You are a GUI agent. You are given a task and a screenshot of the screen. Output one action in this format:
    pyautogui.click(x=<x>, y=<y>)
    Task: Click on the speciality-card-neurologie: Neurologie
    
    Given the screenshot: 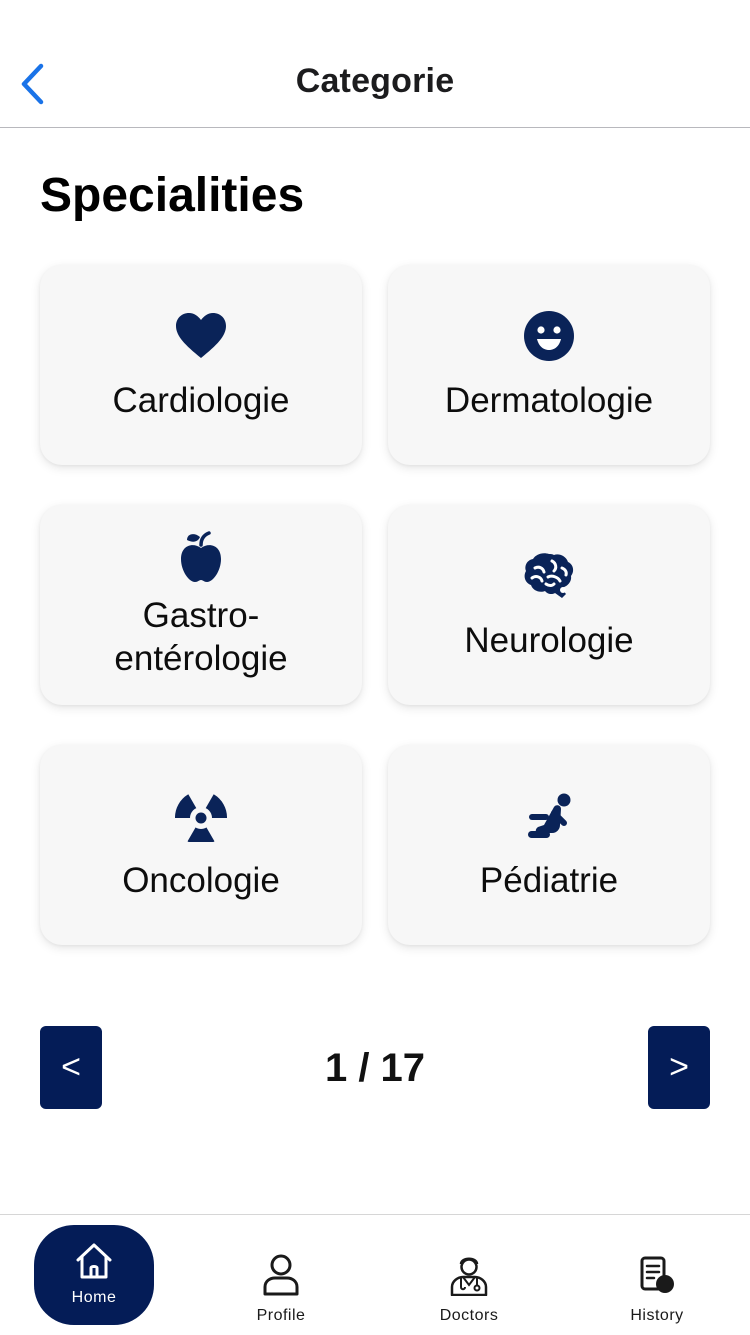 What is the action you would take?
    pyautogui.click(x=549, y=605)
    